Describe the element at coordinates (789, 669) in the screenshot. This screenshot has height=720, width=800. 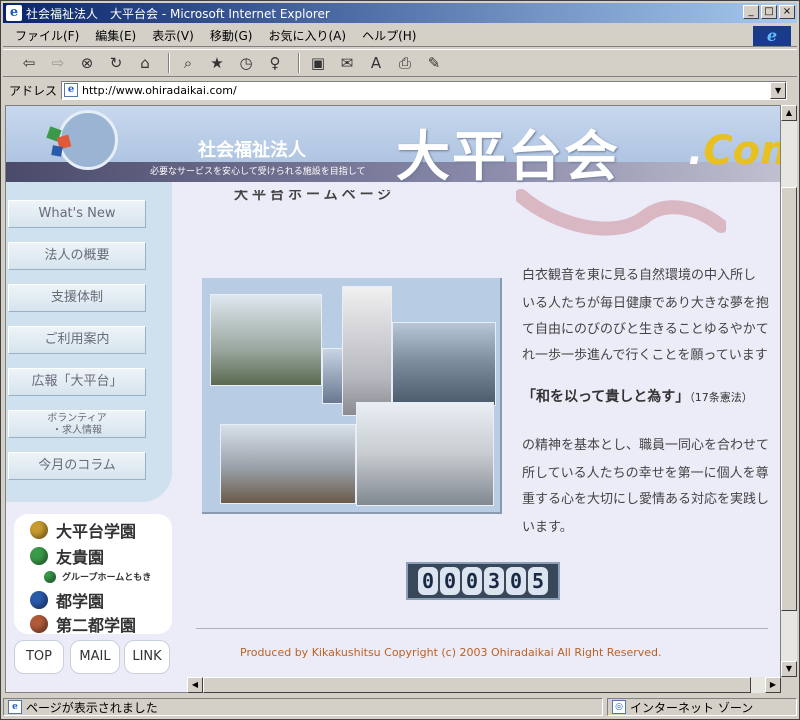
I see `scroll-down-icon: ▼` at that location.